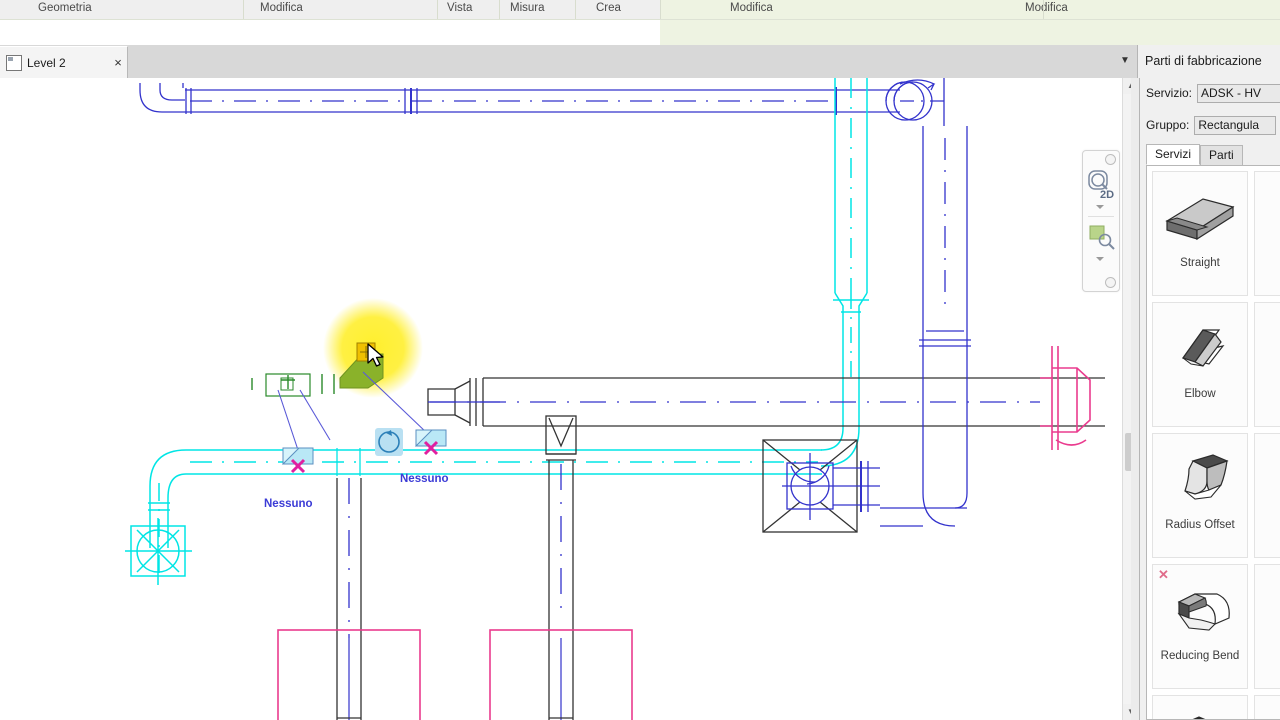 This screenshot has height=720, width=1280. What do you see at coordinates (1235, 125) in the screenshot?
I see `gruppo-dropdown: Rectangula` at bounding box center [1235, 125].